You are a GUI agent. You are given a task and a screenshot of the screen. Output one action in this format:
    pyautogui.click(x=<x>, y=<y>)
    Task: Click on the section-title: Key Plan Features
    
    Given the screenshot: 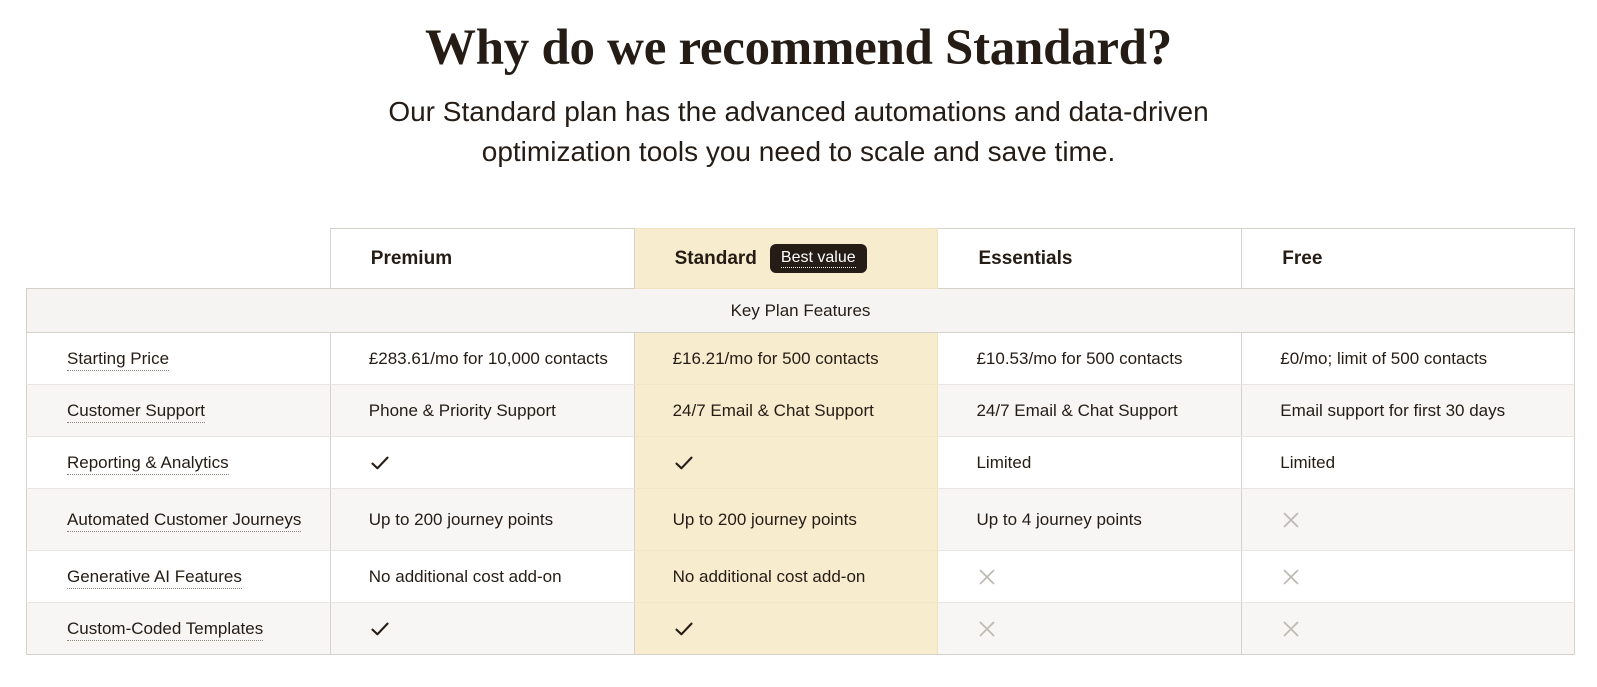 What is the action you would take?
    pyautogui.click(x=800, y=310)
    